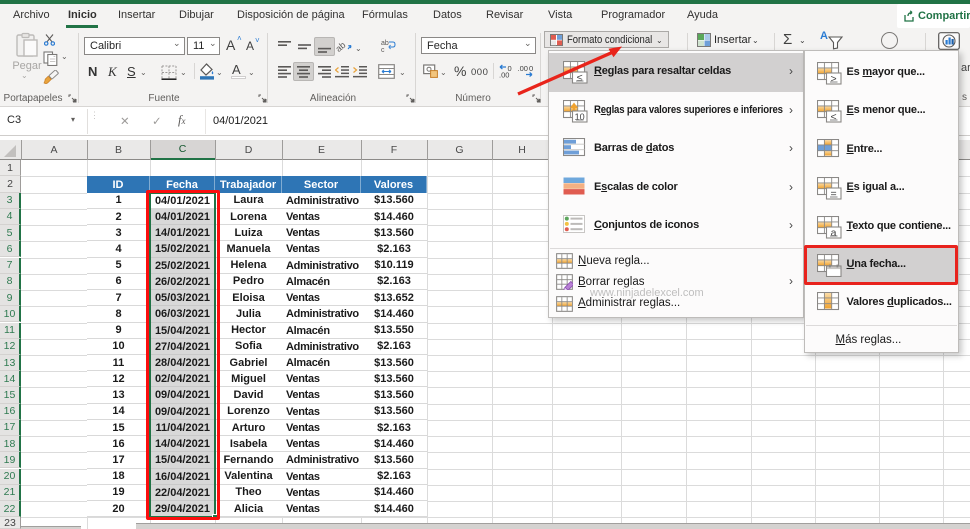 The image size is (970, 529). What do you see at coordinates (383, 50) in the screenshot?
I see `svg-text: c` at bounding box center [383, 50].